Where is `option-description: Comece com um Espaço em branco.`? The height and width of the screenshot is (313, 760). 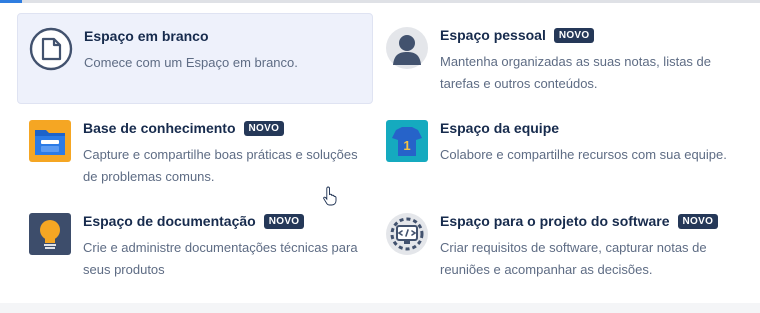
option-description: Comece com um Espaço em branco. is located at coordinates (191, 62).